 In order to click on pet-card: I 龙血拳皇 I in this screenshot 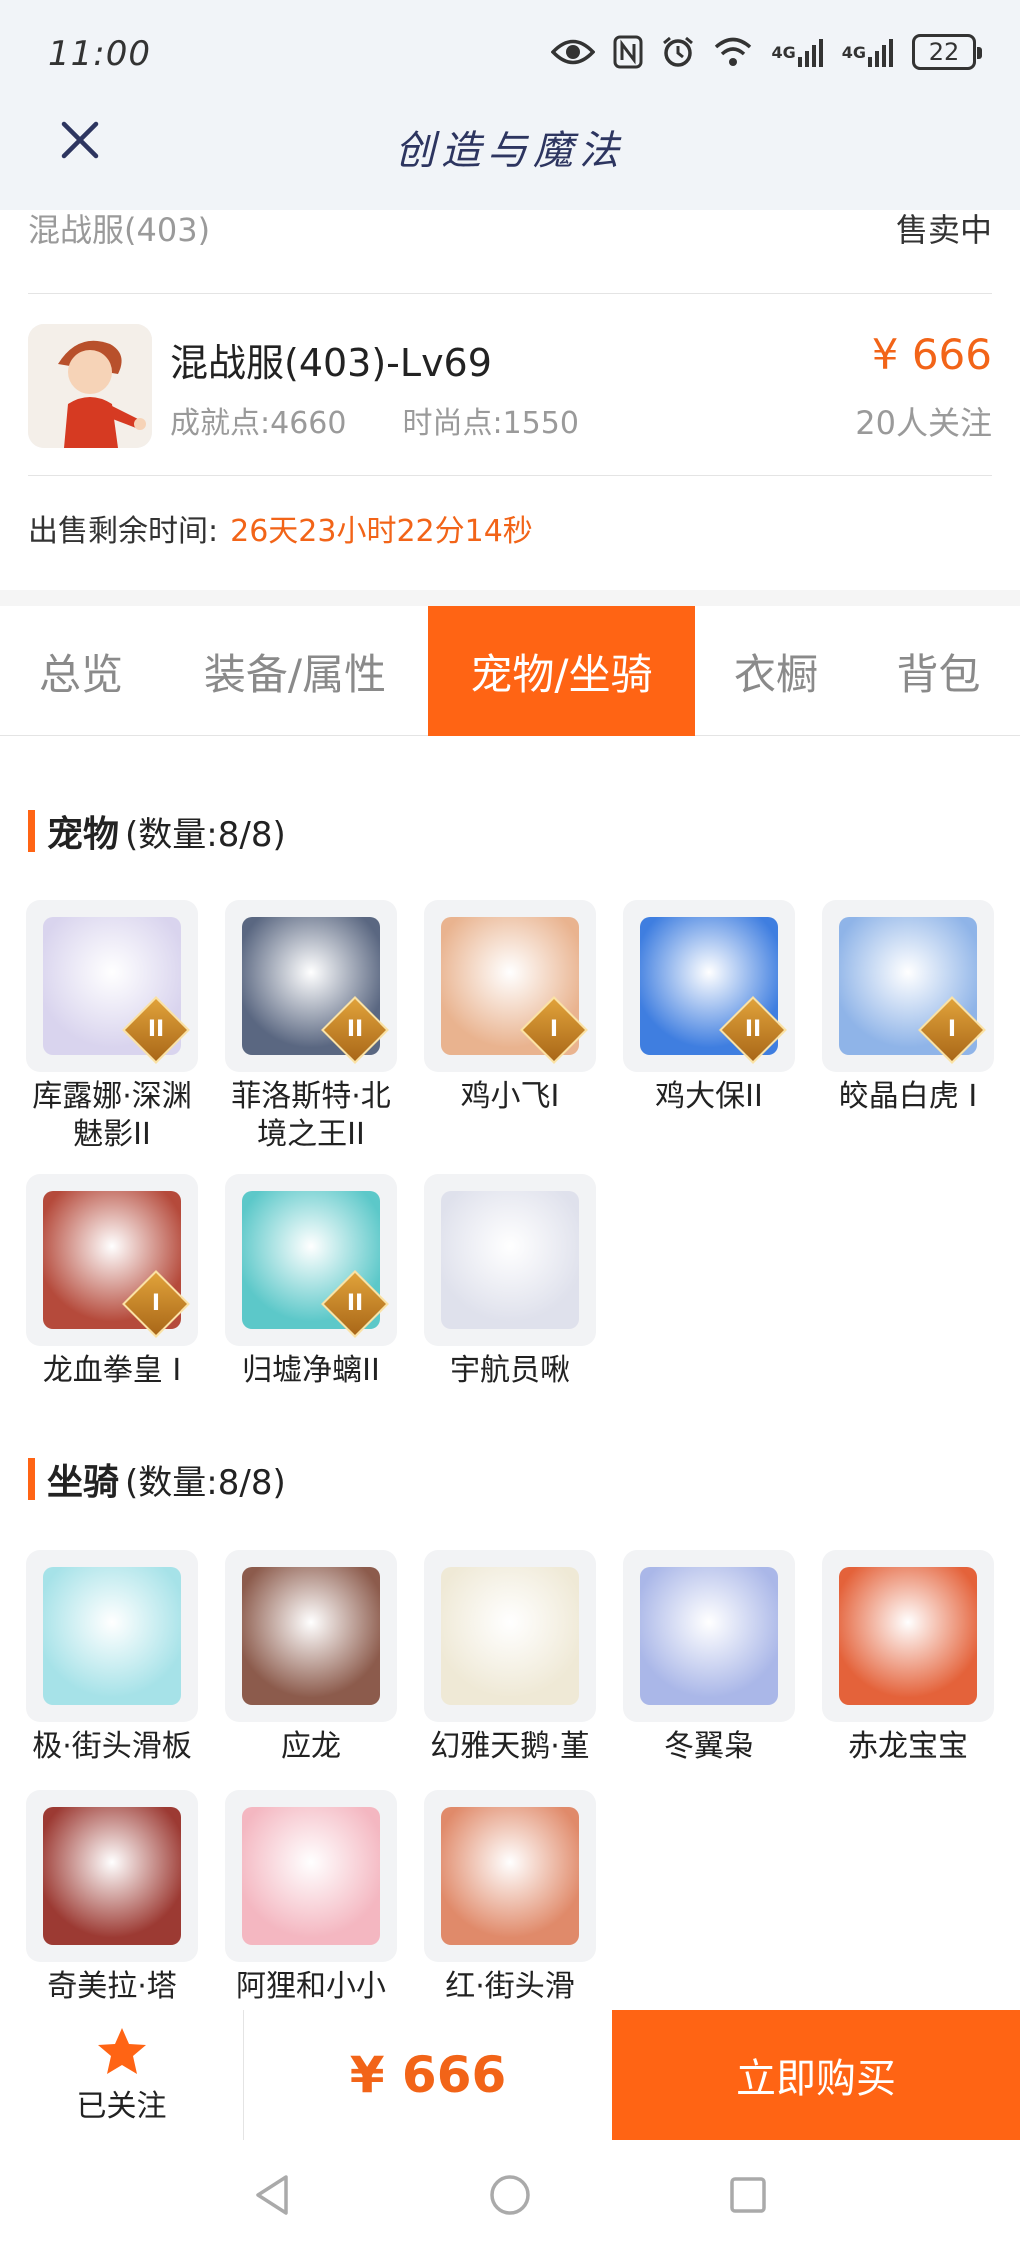, I will do `click(112, 1282)`.